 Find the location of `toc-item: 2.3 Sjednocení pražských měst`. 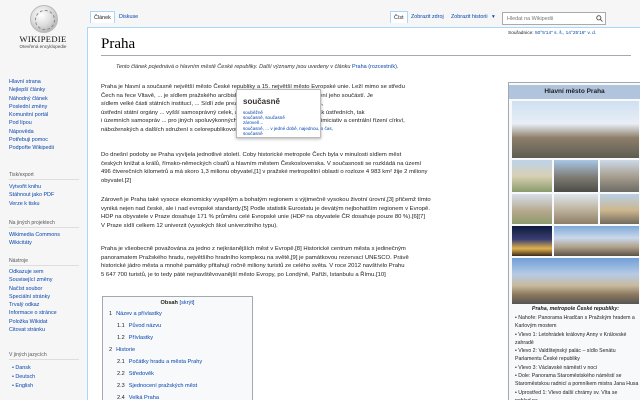

toc-item: 2.3 Sjednocení pražských měst is located at coordinates (157, 386).